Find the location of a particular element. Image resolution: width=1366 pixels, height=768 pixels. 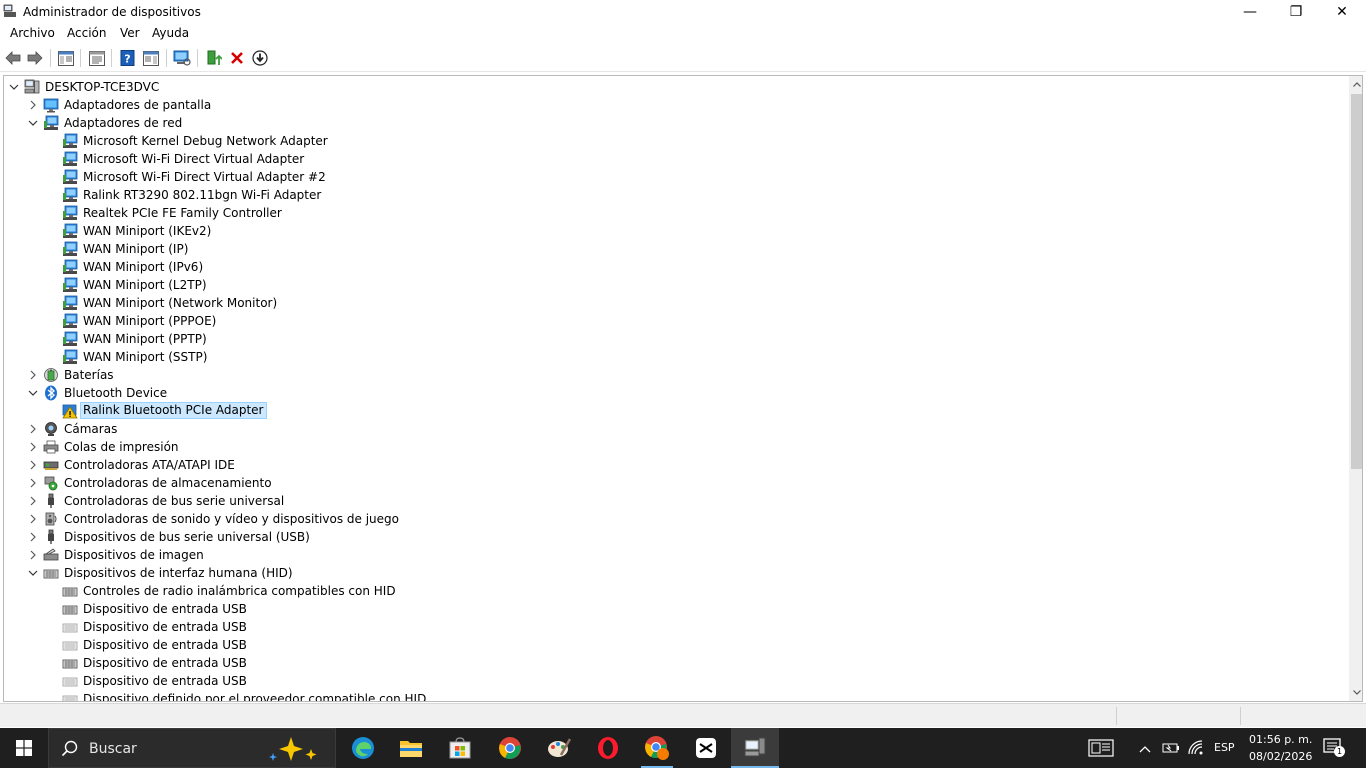

tree-leaf-network: WAN Miniport (PPPOE) is located at coordinates (675, 321).